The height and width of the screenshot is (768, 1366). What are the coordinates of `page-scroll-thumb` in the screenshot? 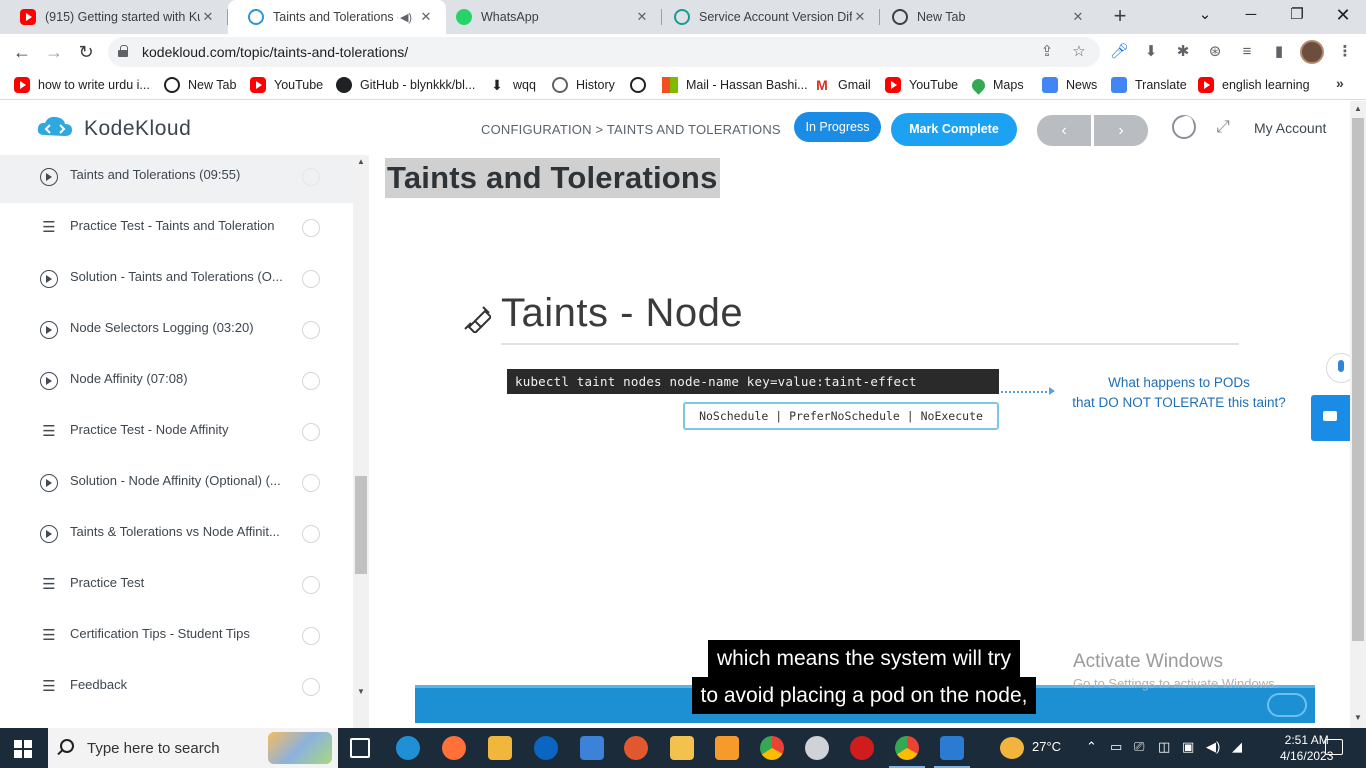 It's located at (1358, 379).